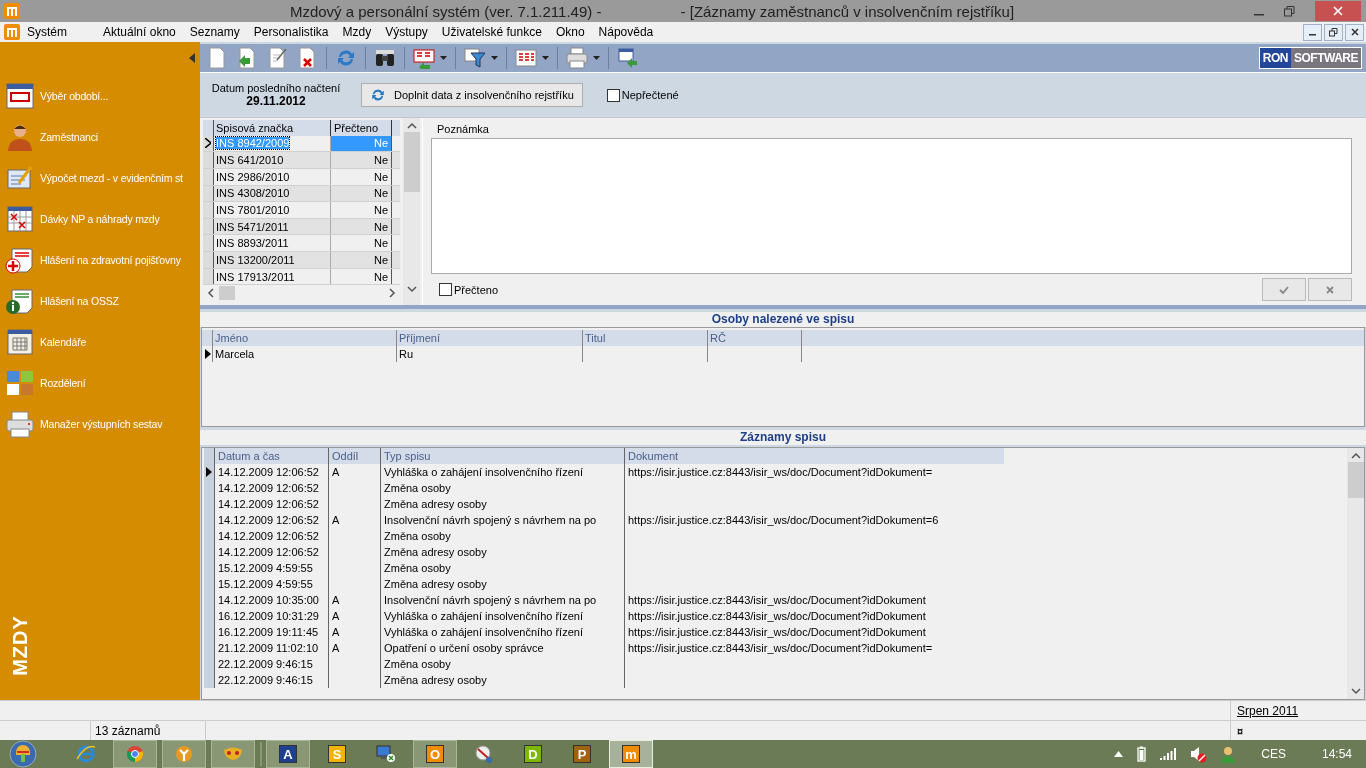  What do you see at coordinates (1142, 754) in the screenshot?
I see `battery-icon` at bounding box center [1142, 754].